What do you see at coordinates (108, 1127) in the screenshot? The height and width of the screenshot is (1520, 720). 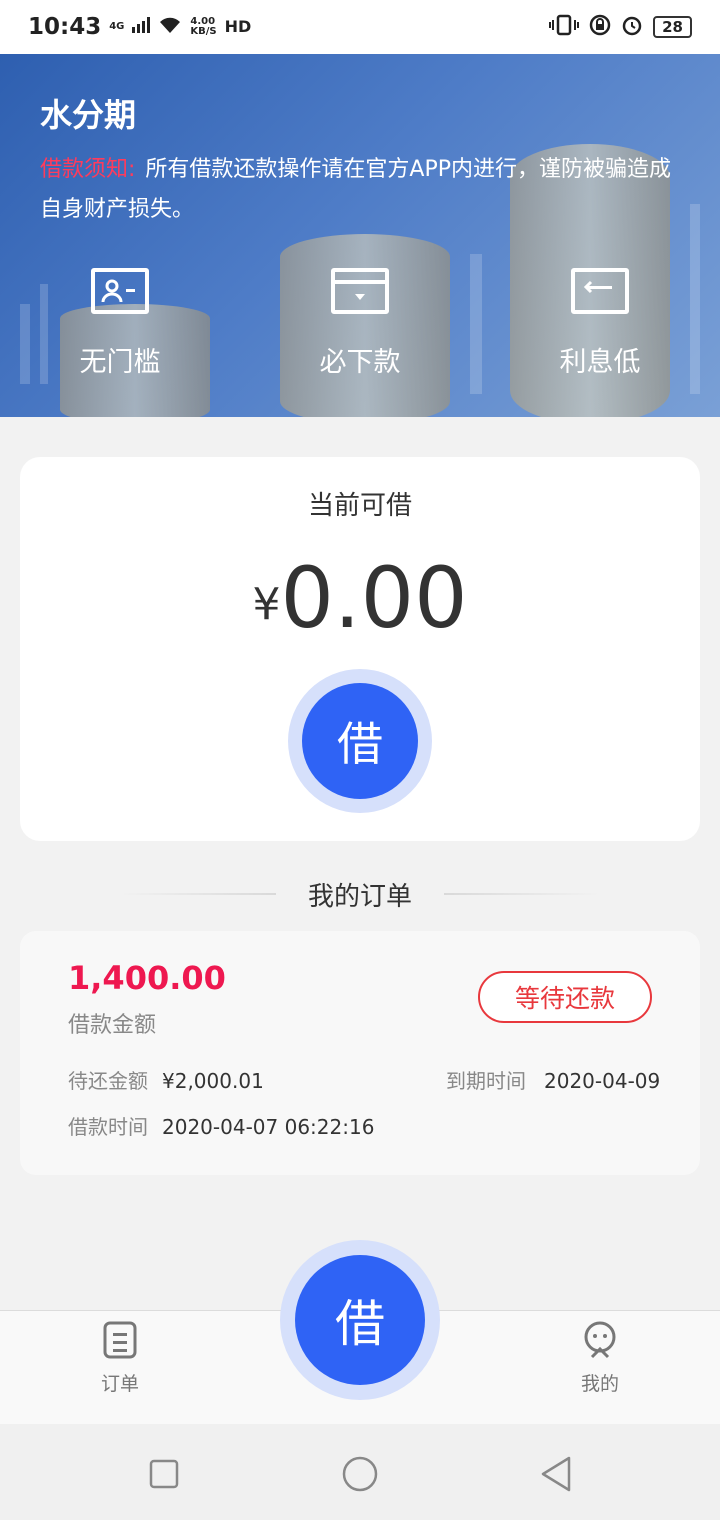 I see `loan-time-label: 借款时间` at bounding box center [108, 1127].